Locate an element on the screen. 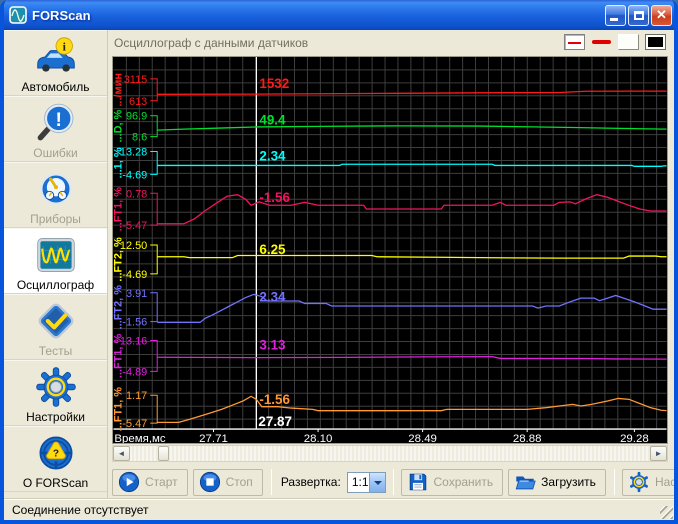 The height and width of the screenshot is (524, 678). sidebar-item-gauges: Приборы is located at coordinates (55, 195).